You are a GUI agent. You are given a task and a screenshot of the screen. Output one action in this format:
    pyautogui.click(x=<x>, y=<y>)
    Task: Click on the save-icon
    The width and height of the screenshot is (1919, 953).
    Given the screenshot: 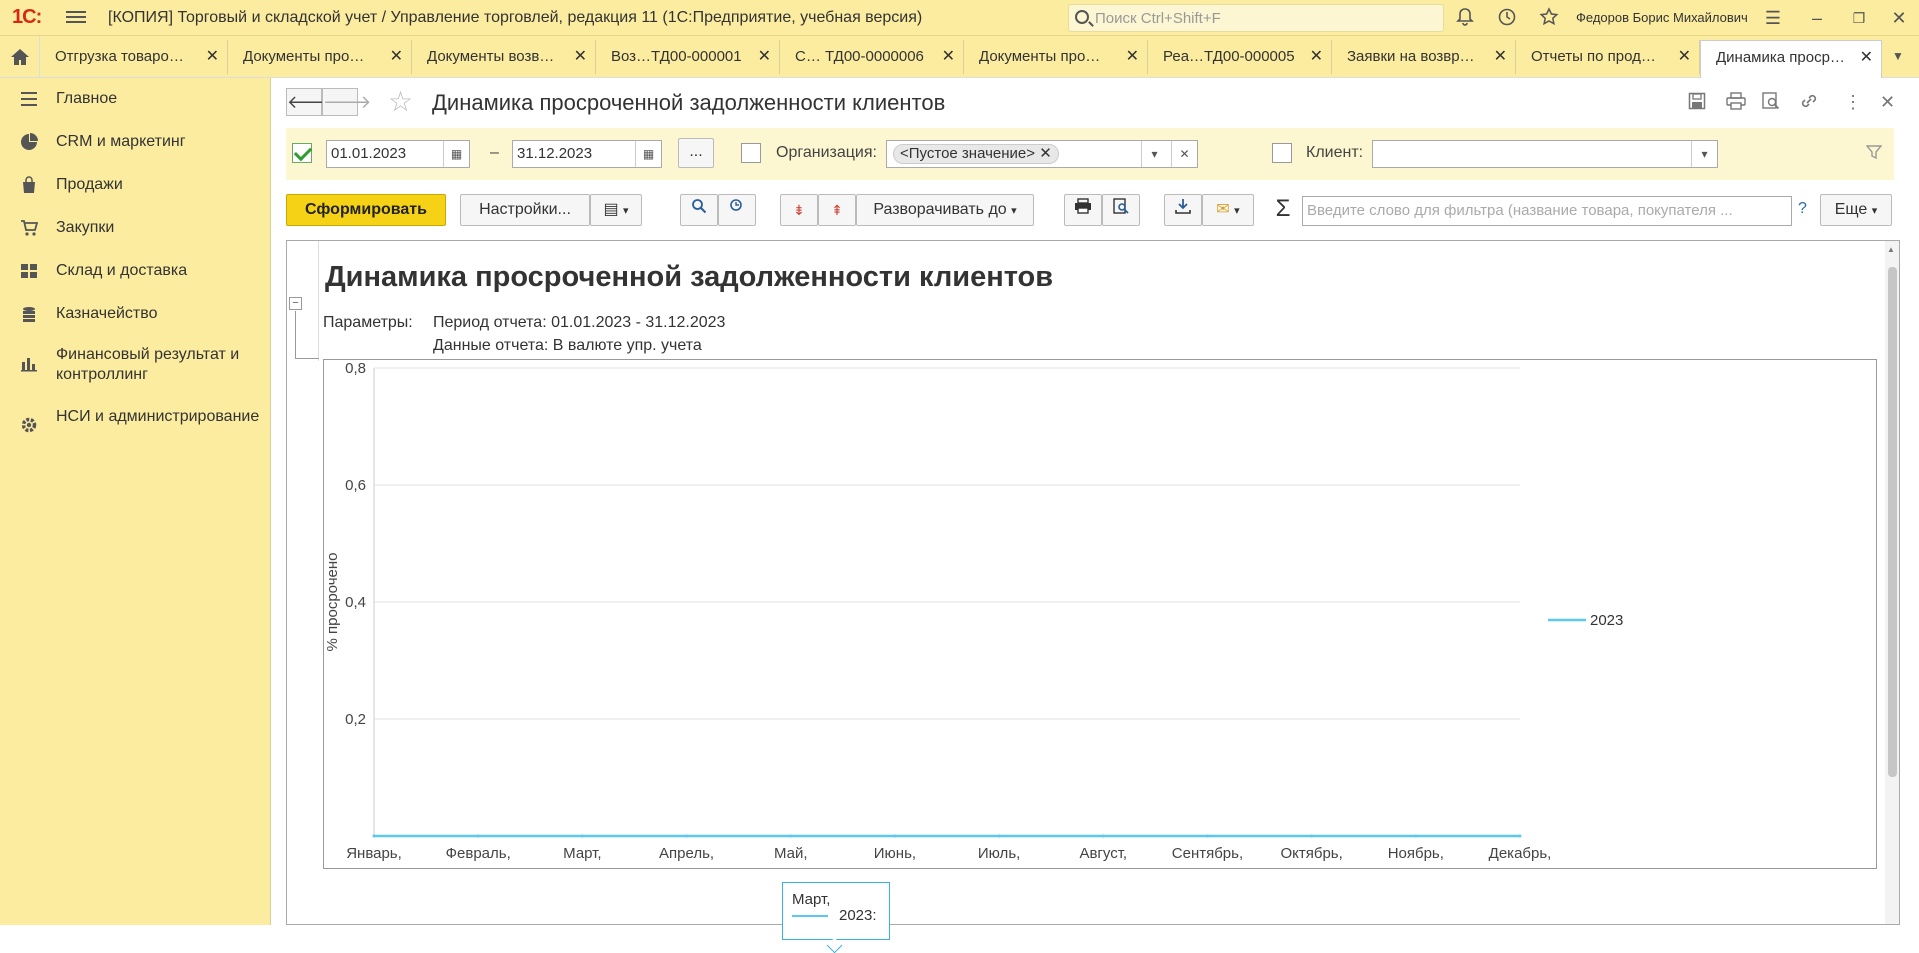 What is the action you would take?
    pyautogui.click(x=1697, y=103)
    